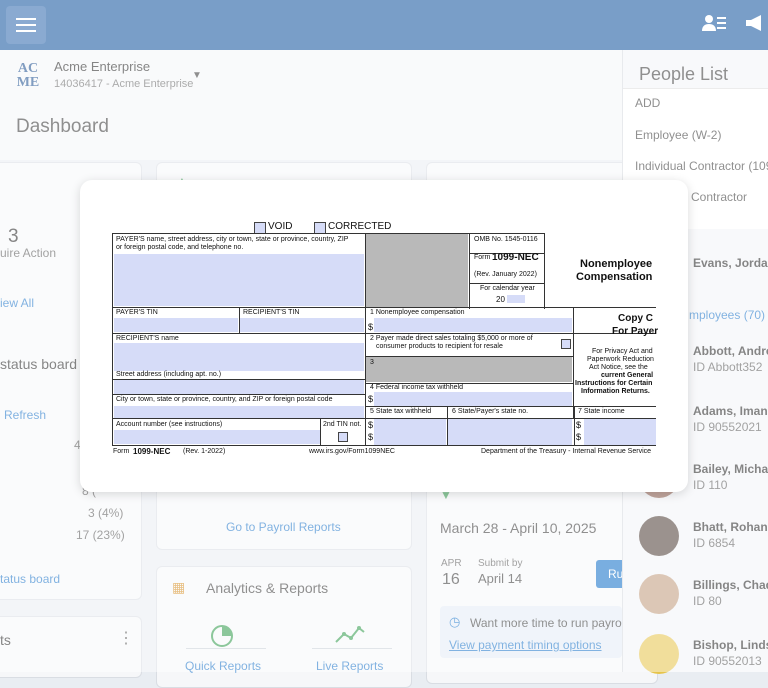 This screenshot has width=768, height=688. I want to click on box1-label: 1 Nonemployee compensation, so click(417, 312).